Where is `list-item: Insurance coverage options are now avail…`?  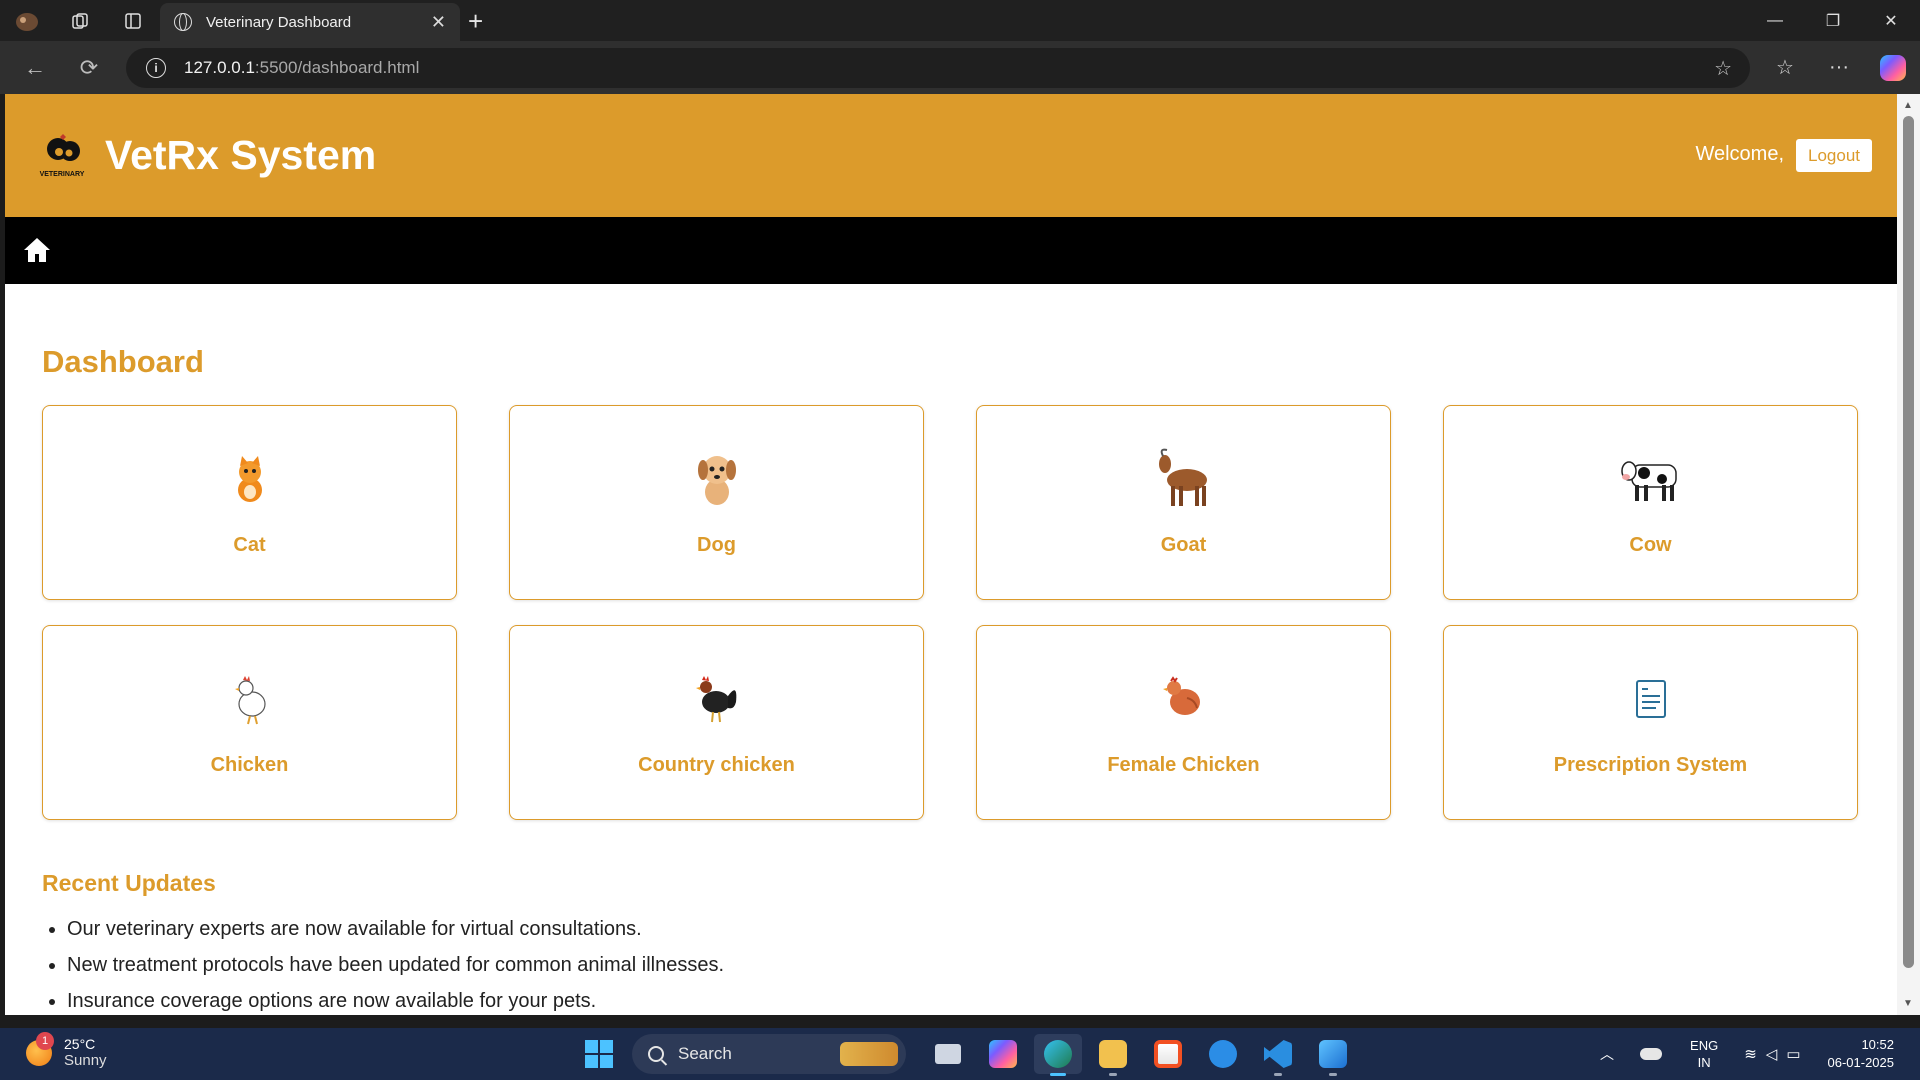
list-item: Insurance coverage options are now avail… is located at coordinates (963, 999).